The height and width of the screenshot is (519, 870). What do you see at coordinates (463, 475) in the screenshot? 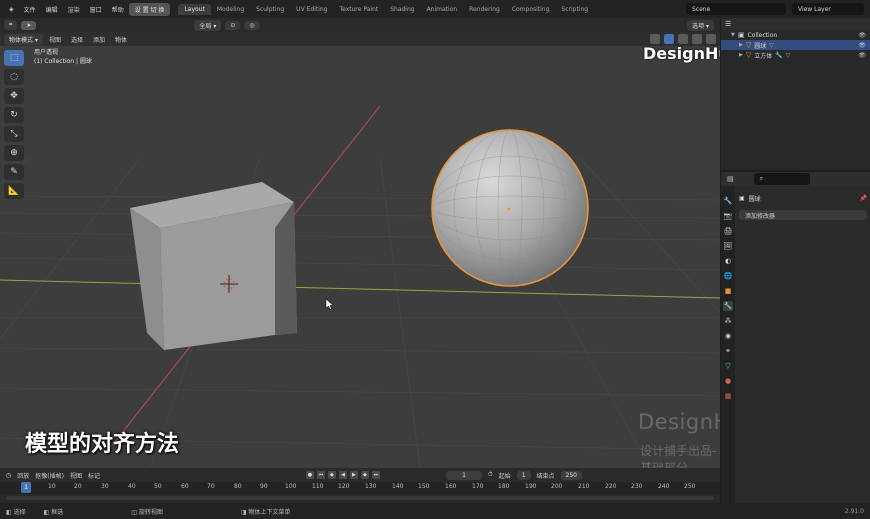
I see `current-frame-field: 1` at bounding box center [463, 475].